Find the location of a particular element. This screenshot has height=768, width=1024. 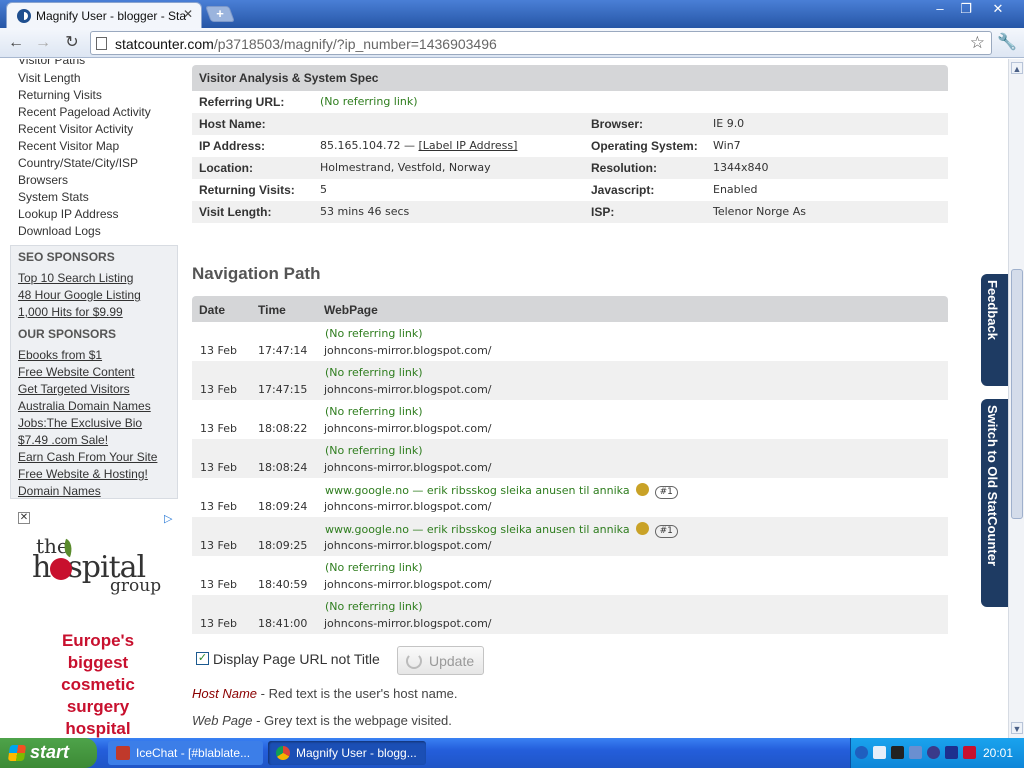

tab-title: Magnify User - blogger - StatC is located at coordinates (111, 16).